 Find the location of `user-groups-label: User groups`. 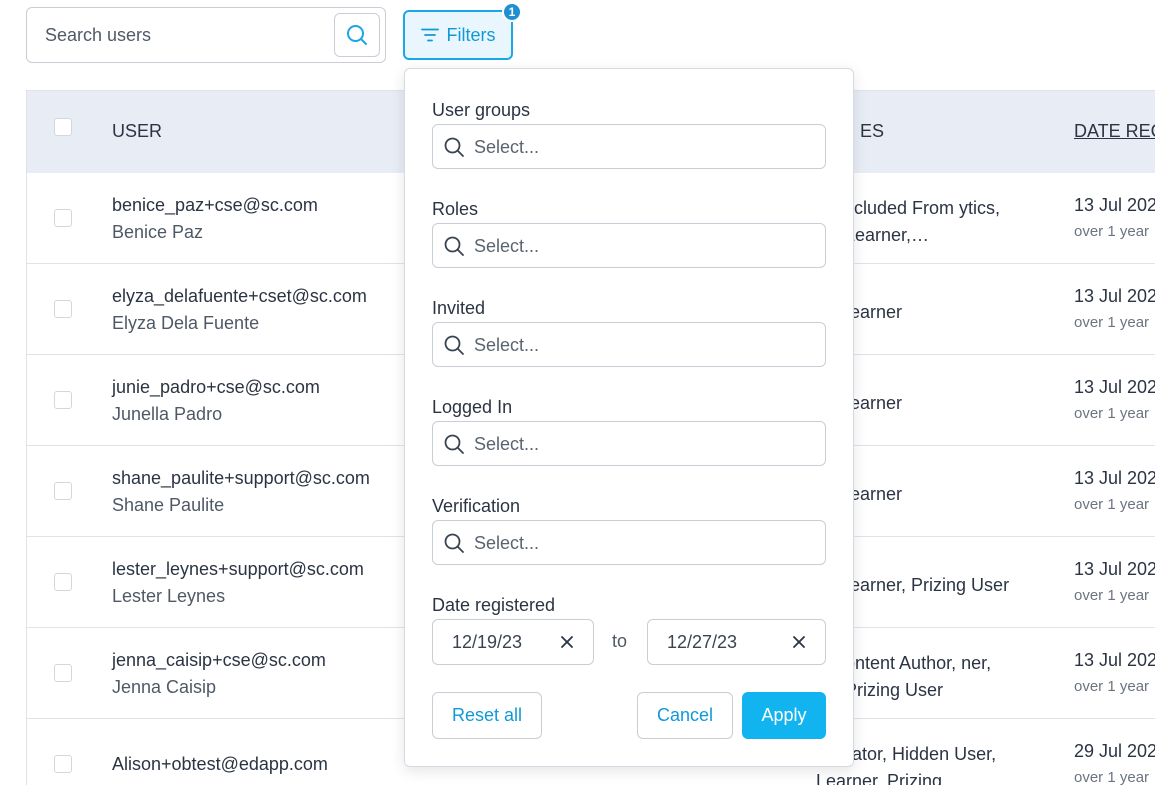

user-groups-label: User groups is located at coordinates (481, 110).